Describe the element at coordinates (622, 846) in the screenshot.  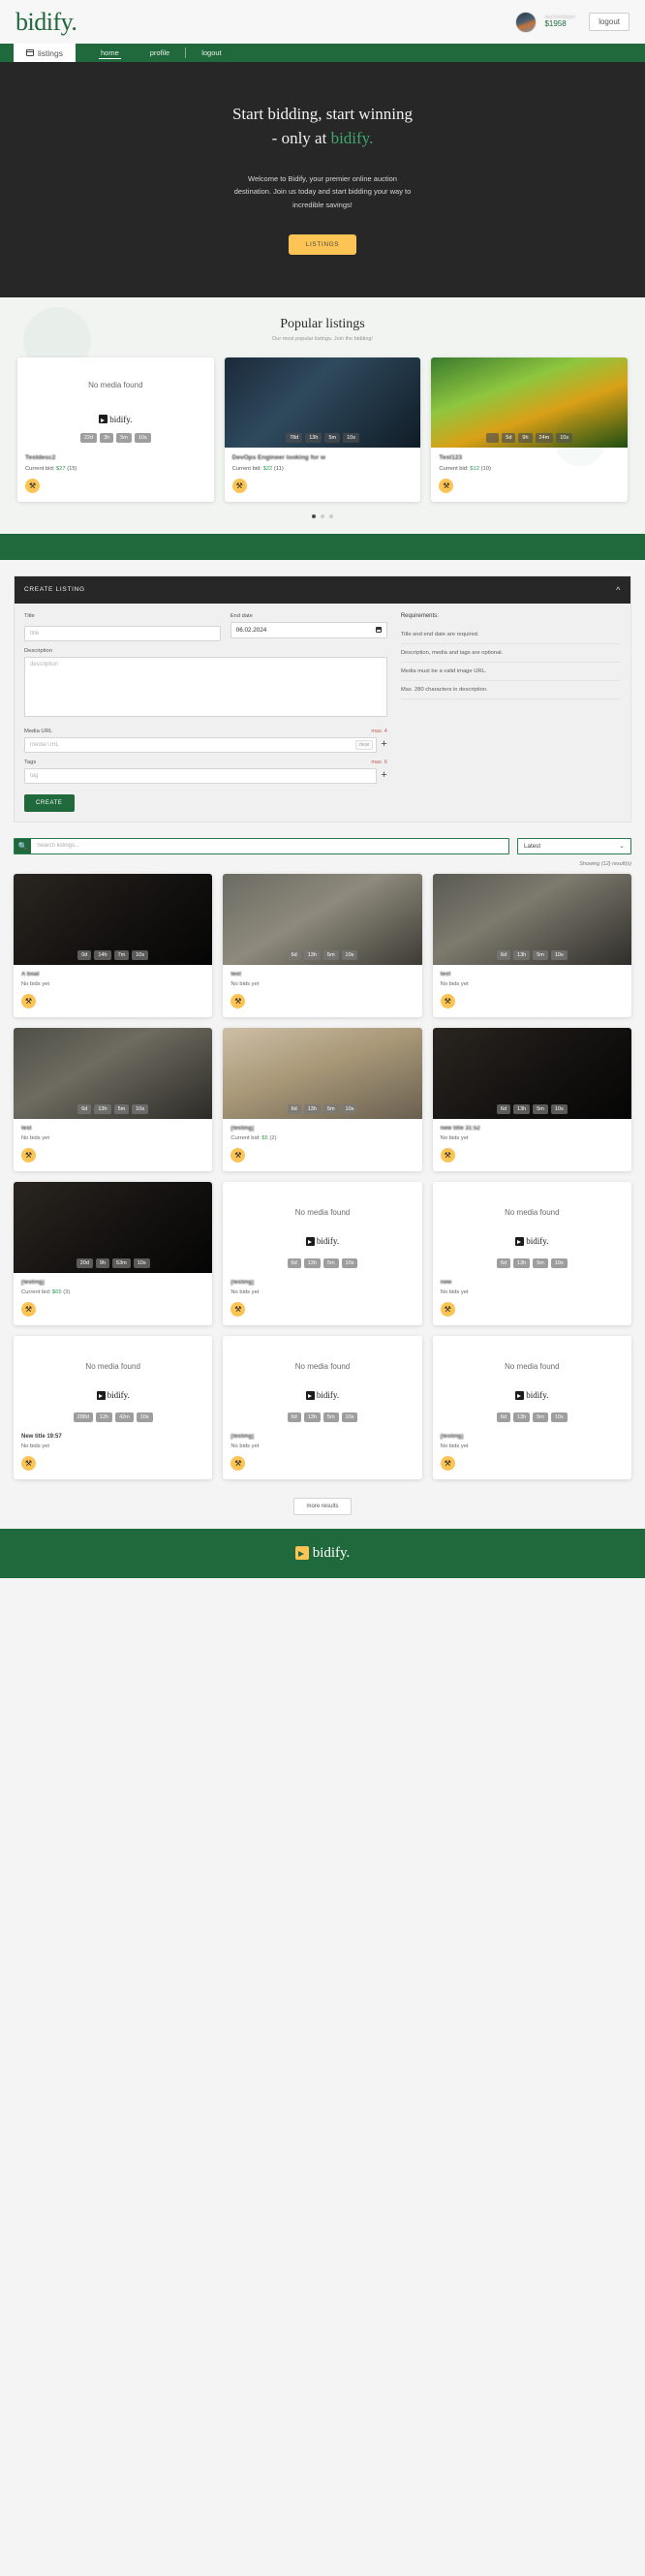
I see `chevron-down-icon: ⌄` at that location.